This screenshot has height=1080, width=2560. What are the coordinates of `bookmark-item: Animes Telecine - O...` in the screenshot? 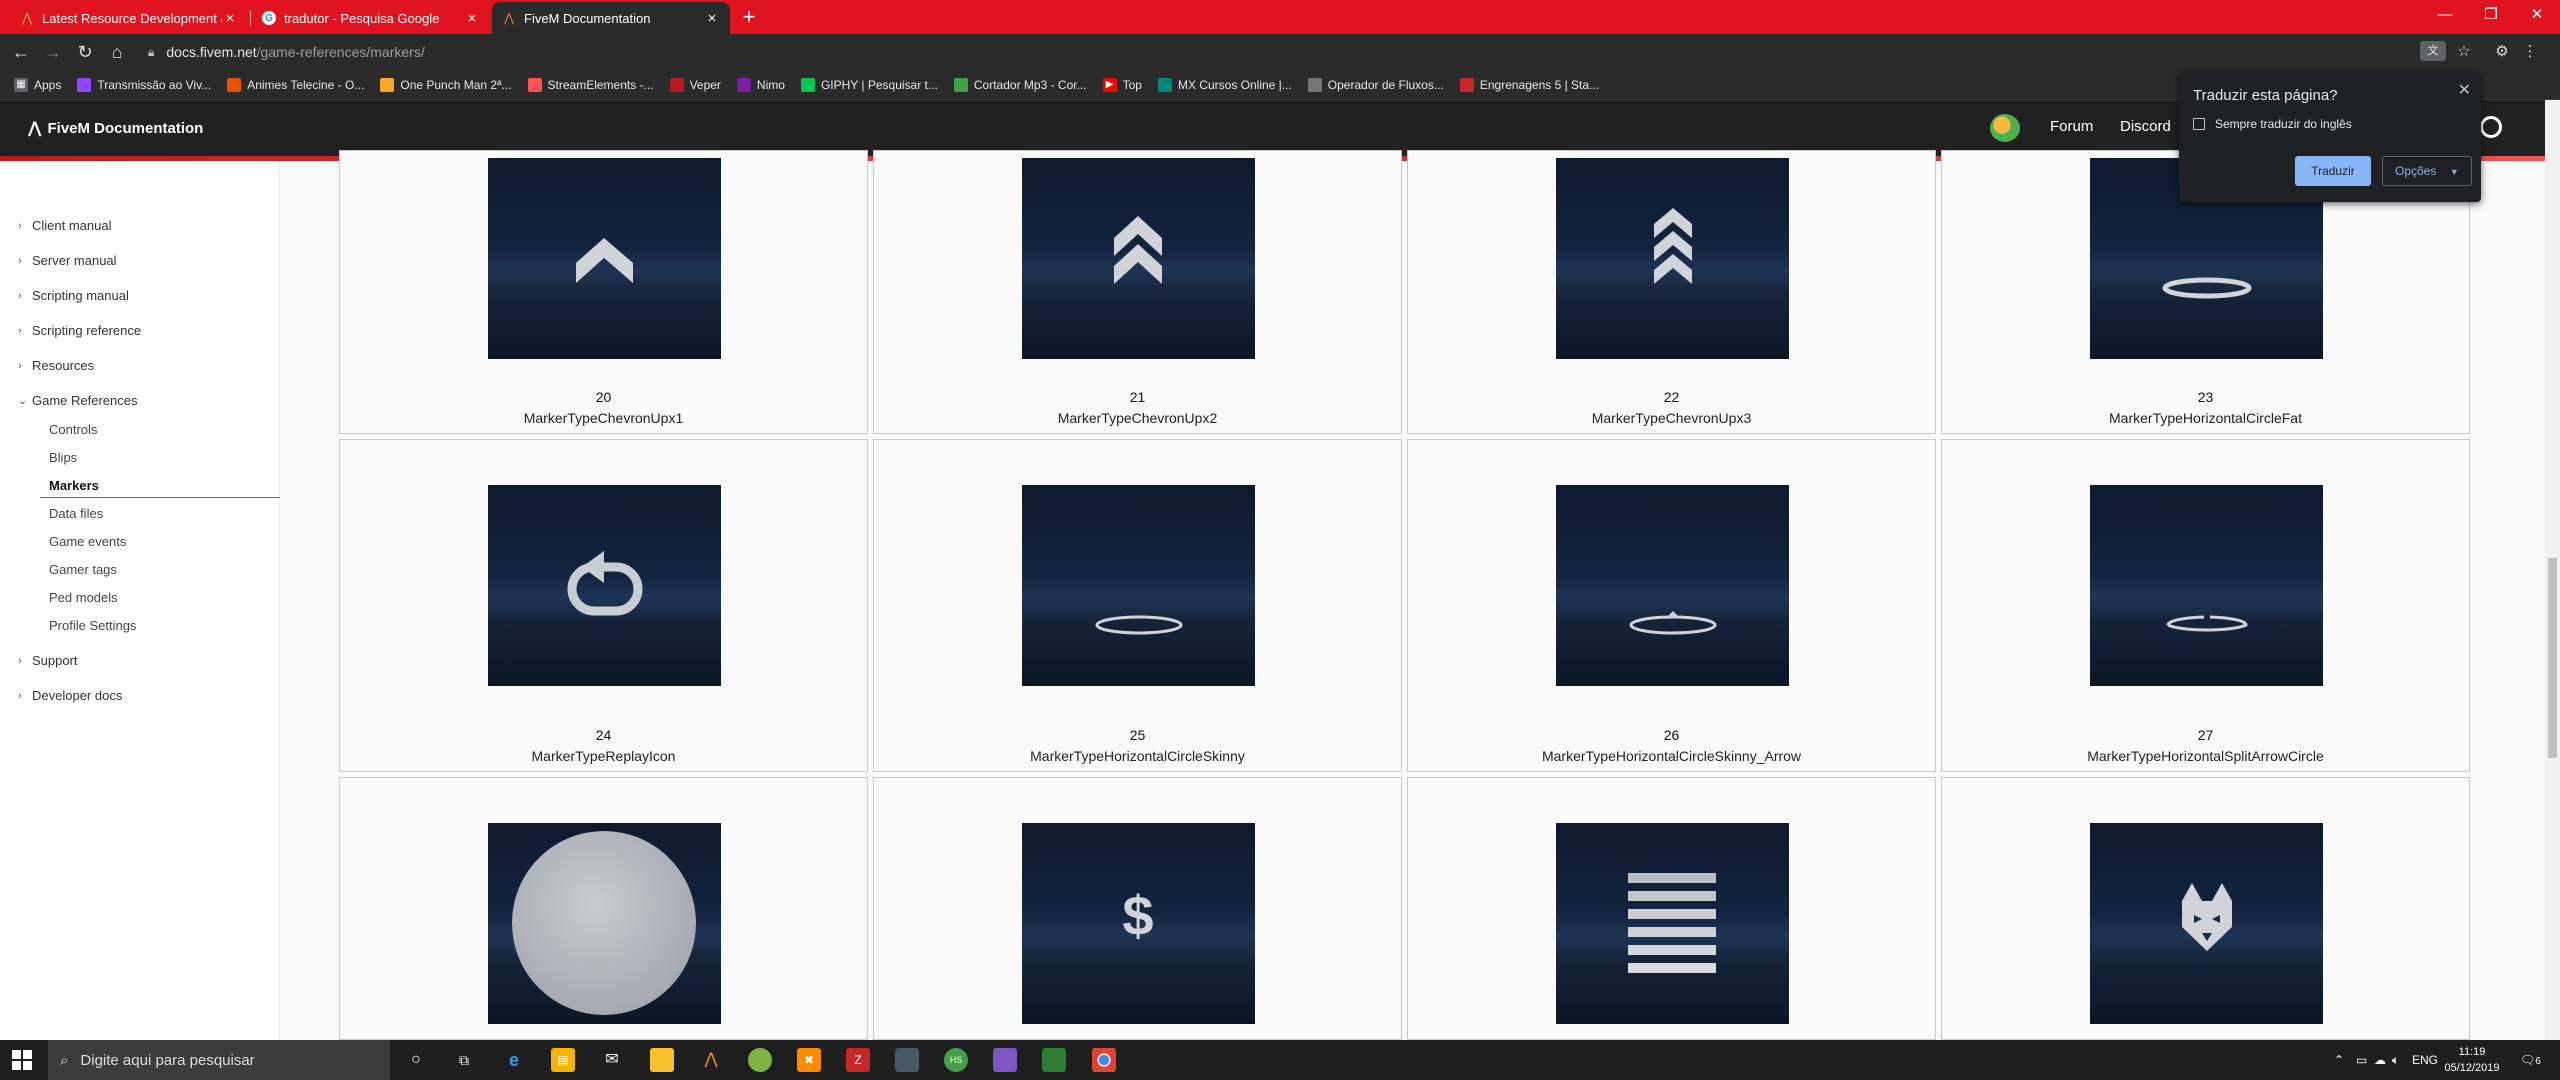 It's located at (295, 84).